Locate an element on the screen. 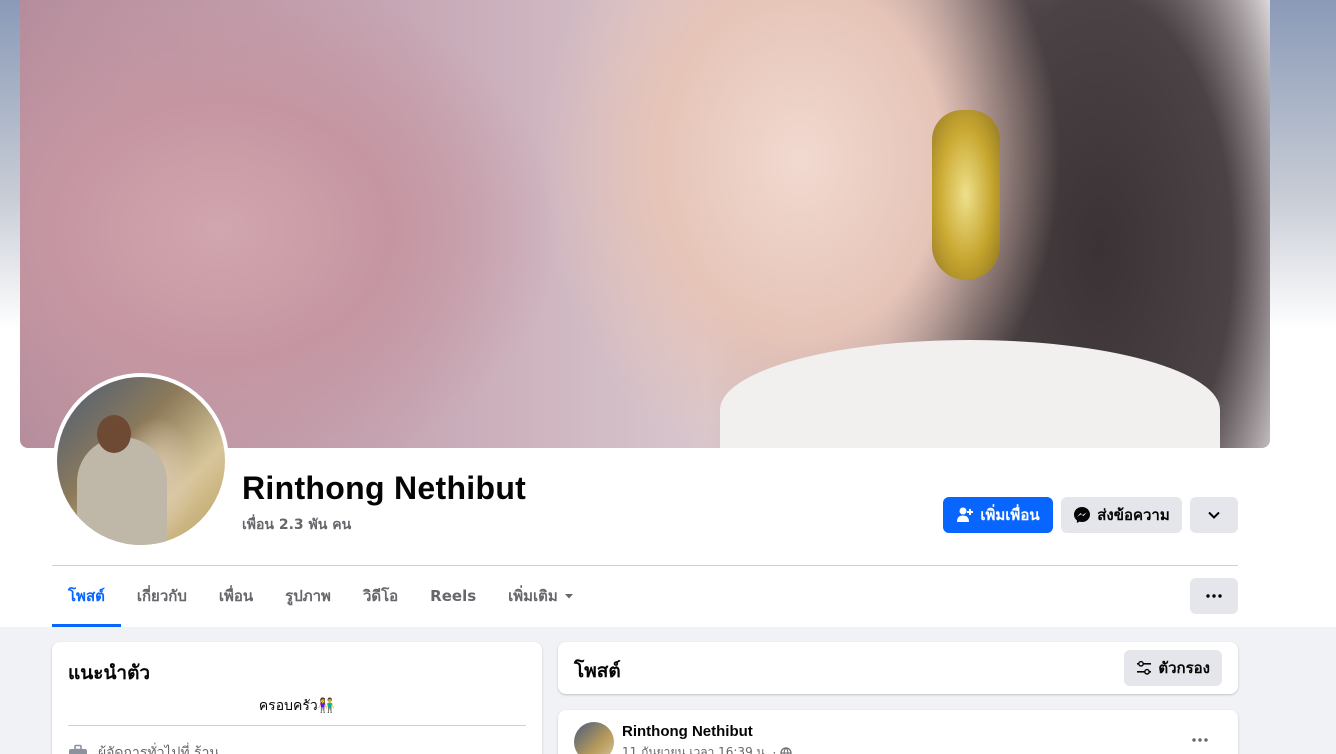  posts-header-card: โพสต์ ตัวกรอง is located at coordinates (898, 668).